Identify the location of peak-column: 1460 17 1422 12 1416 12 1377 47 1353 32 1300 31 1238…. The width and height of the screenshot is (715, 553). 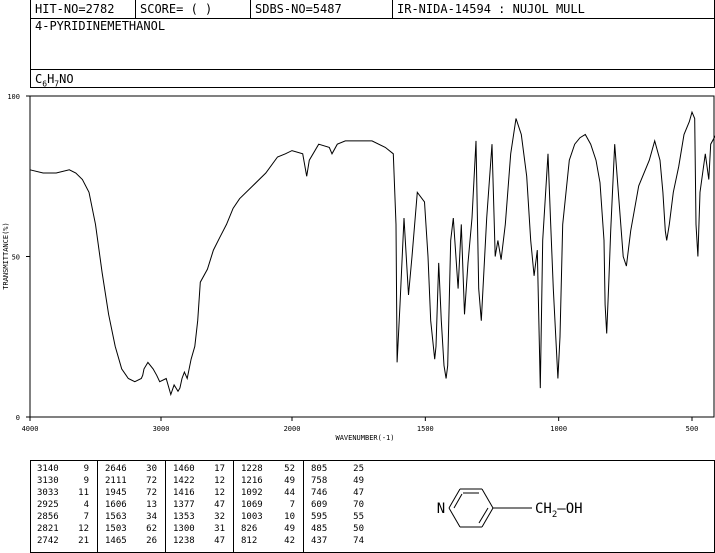
(200, 506).